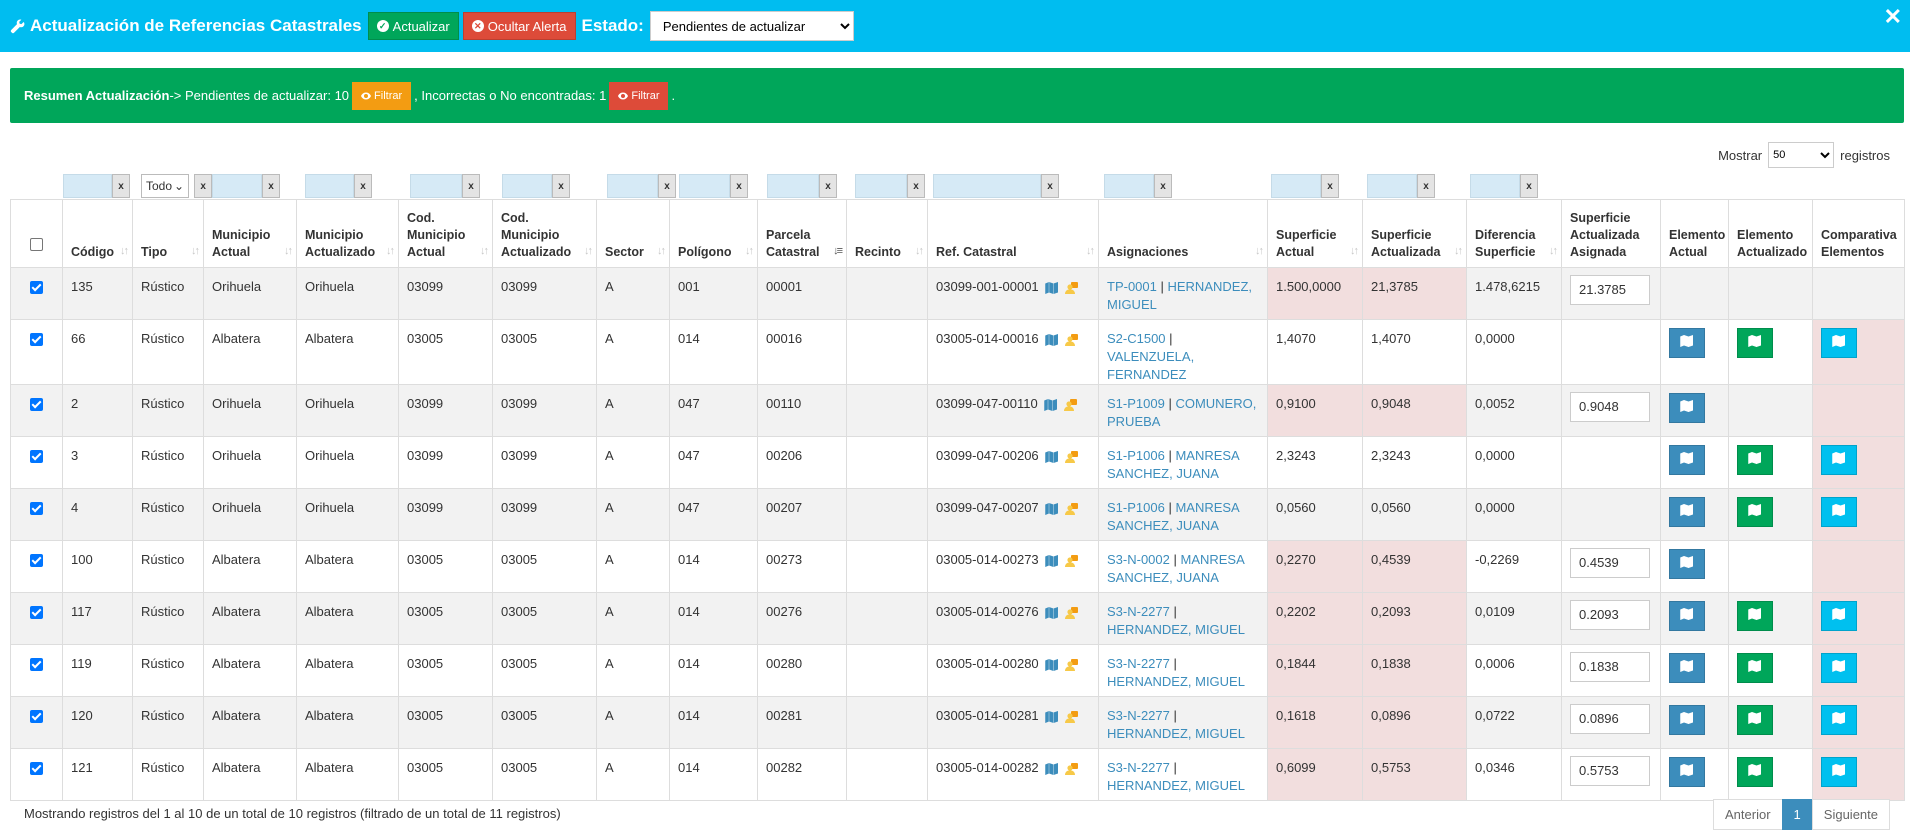 Image resolution: width=1910 pixels, height=837 pixels. What do you see at coordinates (445, 233) in the screenshot?
I see `th-cod-municipio-actual: Cod. Municipio Actual ↓↑` at bounding box center [445, 233].